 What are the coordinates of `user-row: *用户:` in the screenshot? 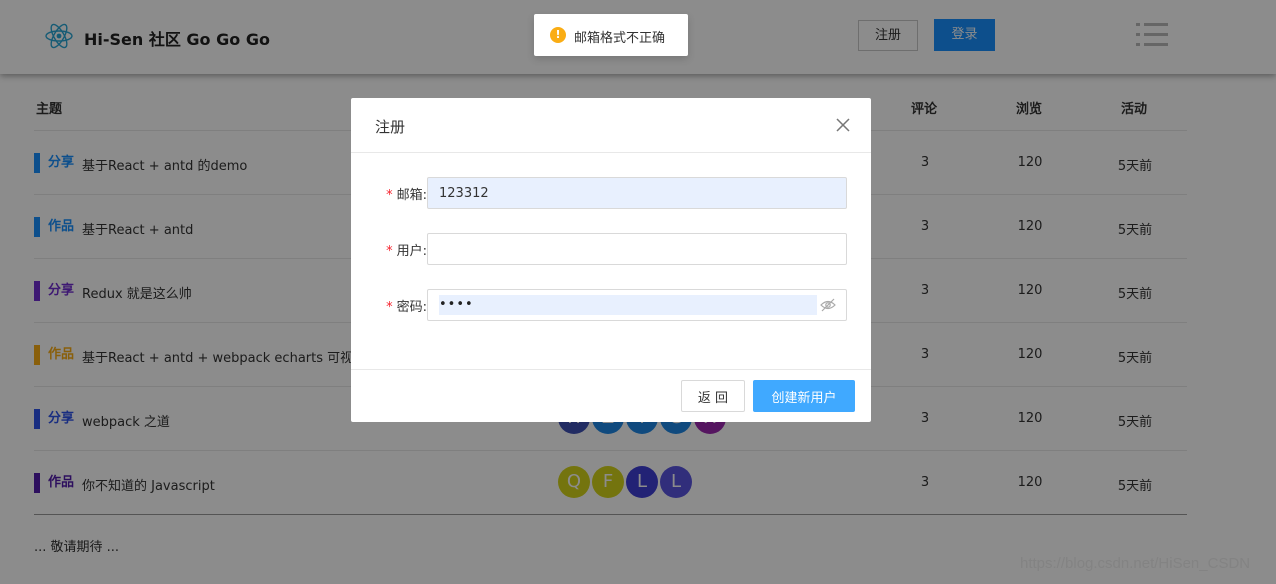 It's located at (611, 249).